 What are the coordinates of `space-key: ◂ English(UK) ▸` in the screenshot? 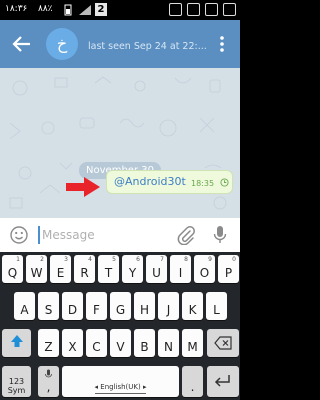 It's located at (120, 381).